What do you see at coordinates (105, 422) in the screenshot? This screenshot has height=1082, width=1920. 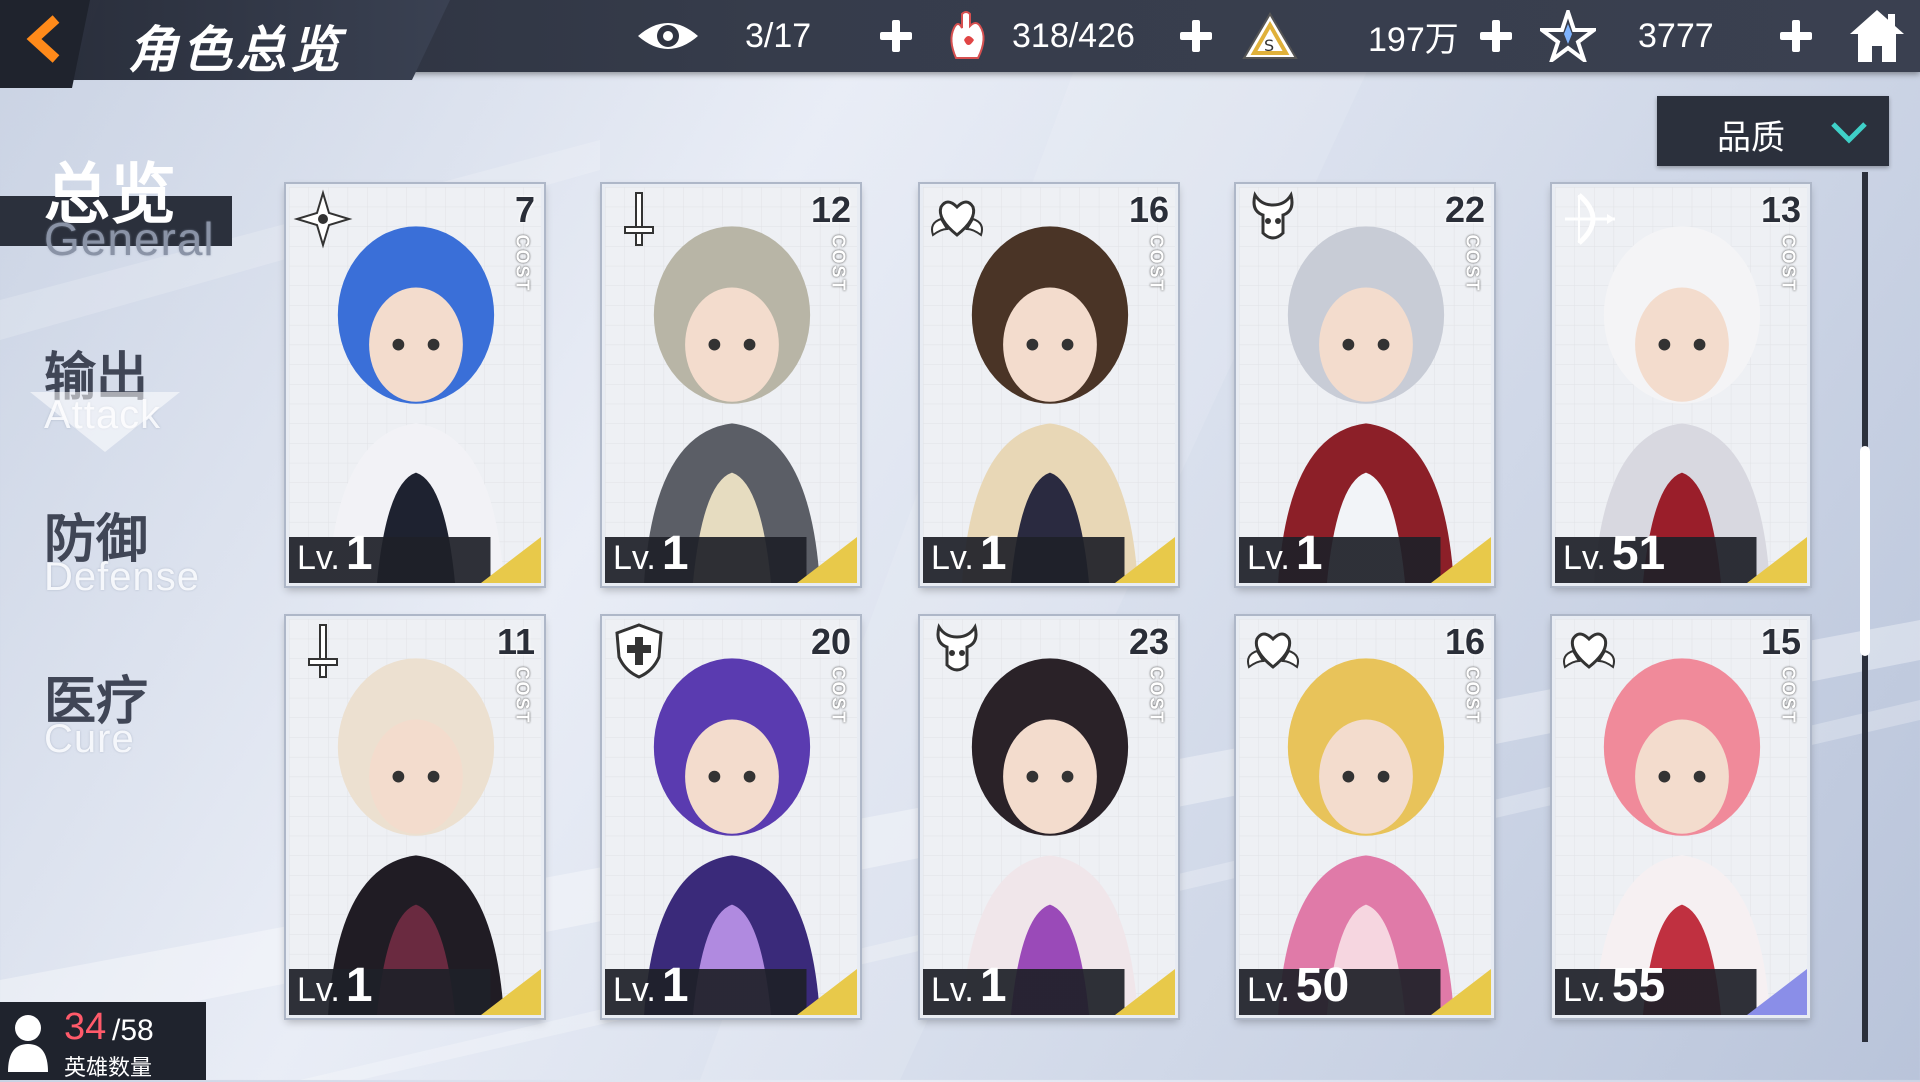 I see `attack-chevron-icon` at bounding box center [105, 422].